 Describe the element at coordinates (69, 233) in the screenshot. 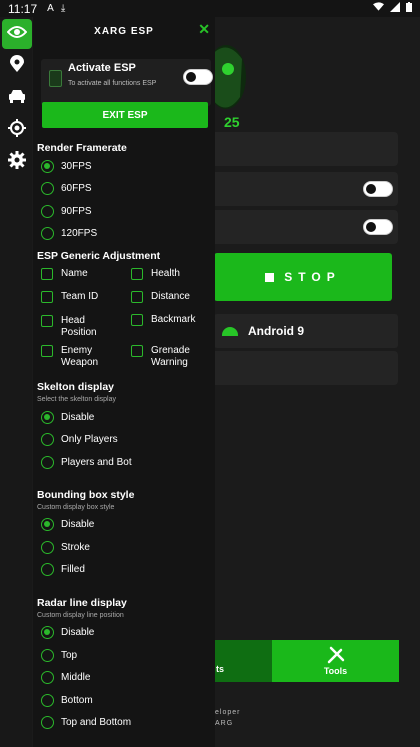

I see `framerate-option-120: 120FPS` at that location.